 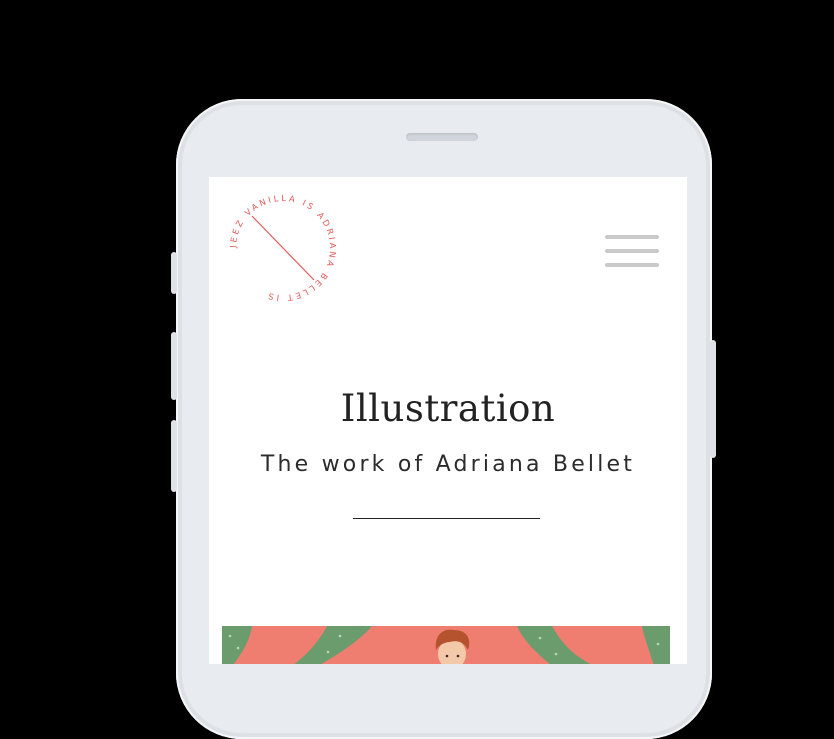 I want to click on phone-side-button-mute, so click(x=174, y=273).